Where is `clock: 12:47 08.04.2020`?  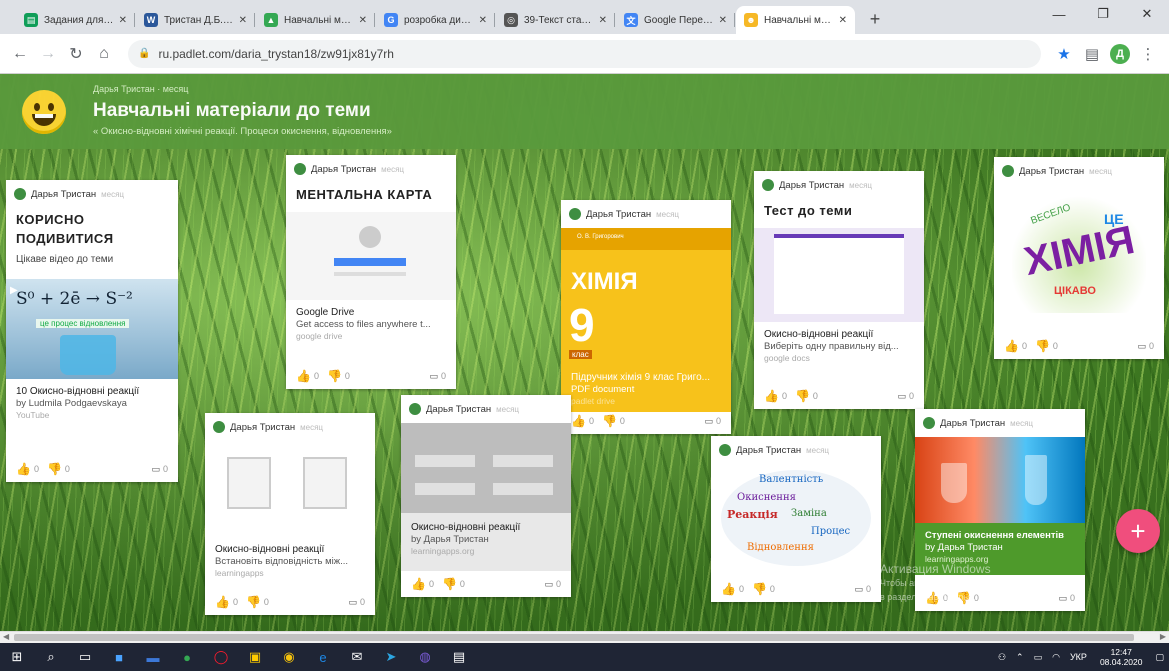
clock: 12:47 08.04.2020 is located at coordinates (1121, 657).